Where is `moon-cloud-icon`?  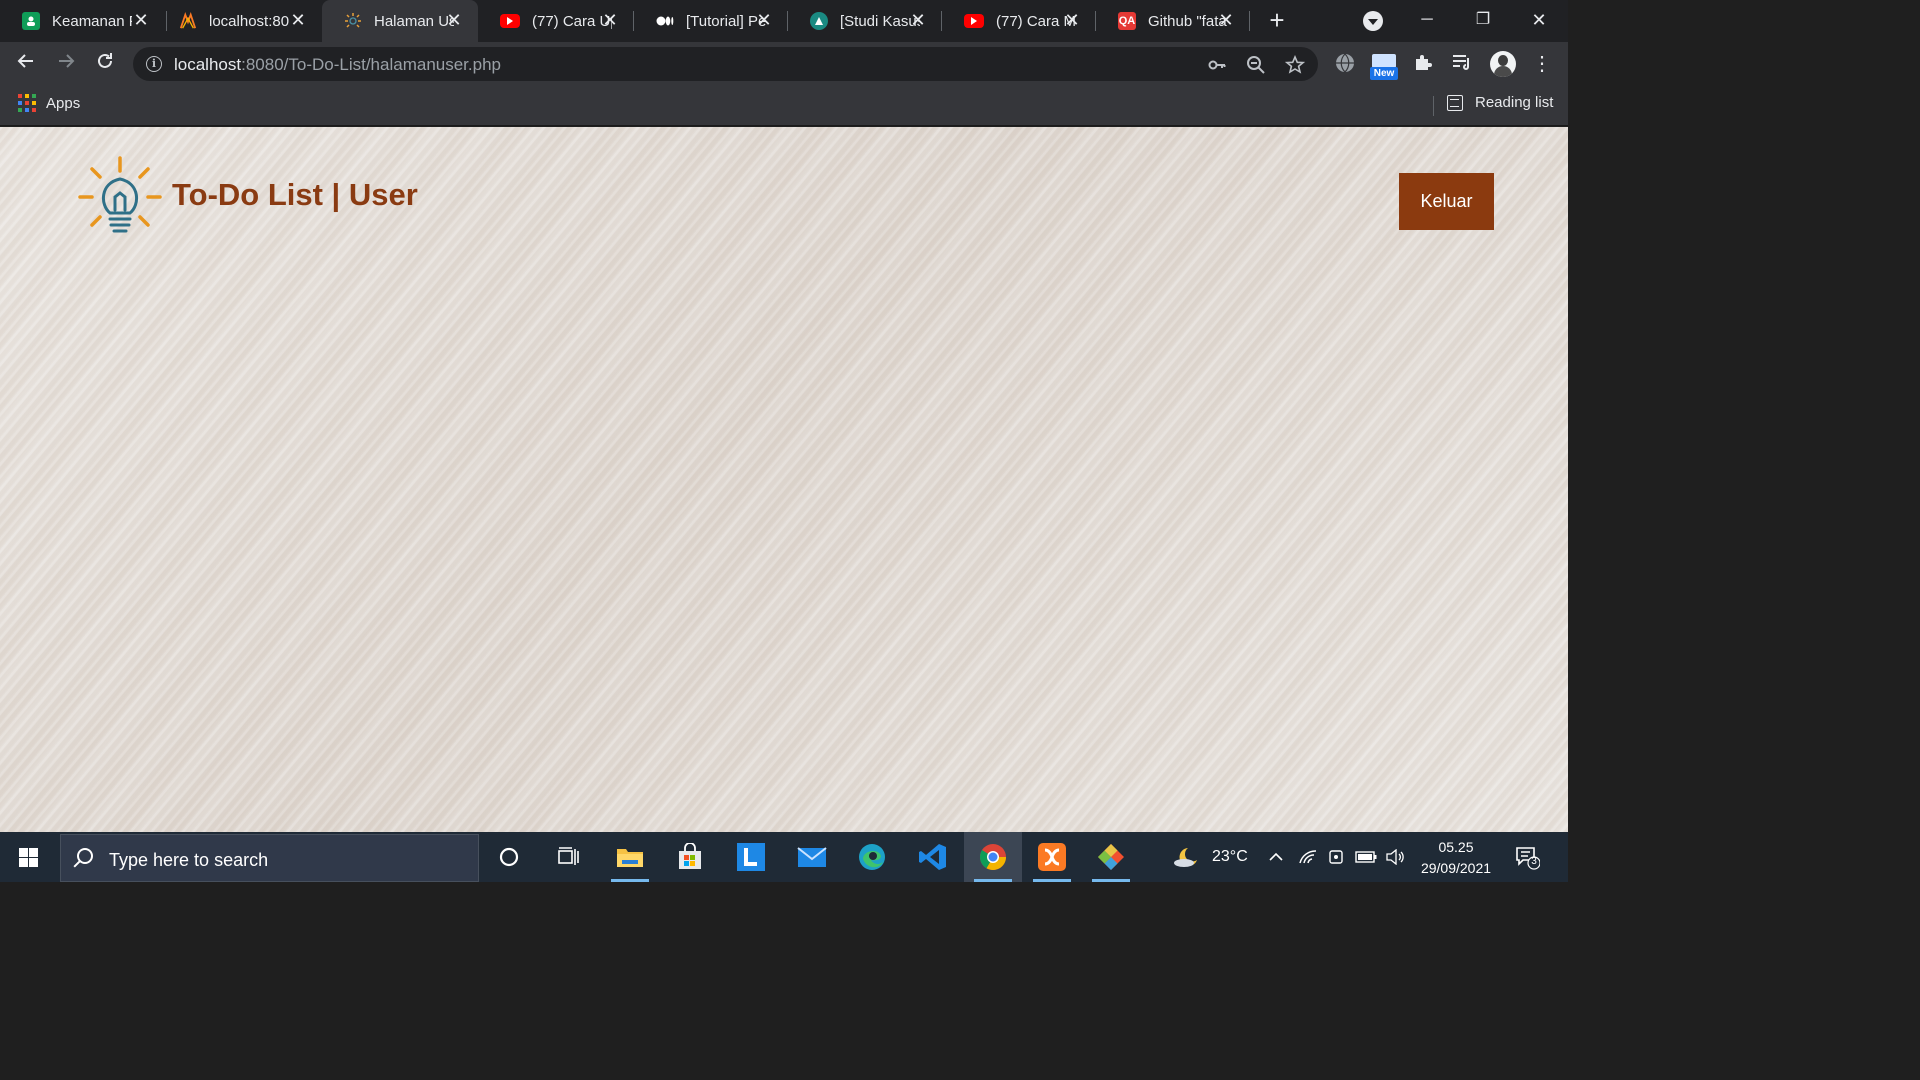
moon-cloud-icon is located at coordinates (1185, 857).